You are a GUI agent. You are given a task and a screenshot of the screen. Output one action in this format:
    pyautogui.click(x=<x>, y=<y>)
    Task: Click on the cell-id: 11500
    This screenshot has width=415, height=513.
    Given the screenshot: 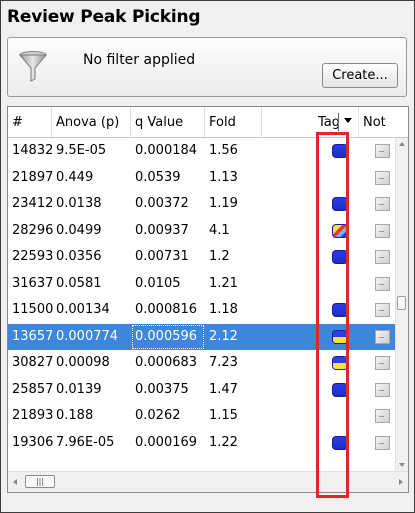 What is the action you would take?
    pyautogui.click(x=33, y=309)
    